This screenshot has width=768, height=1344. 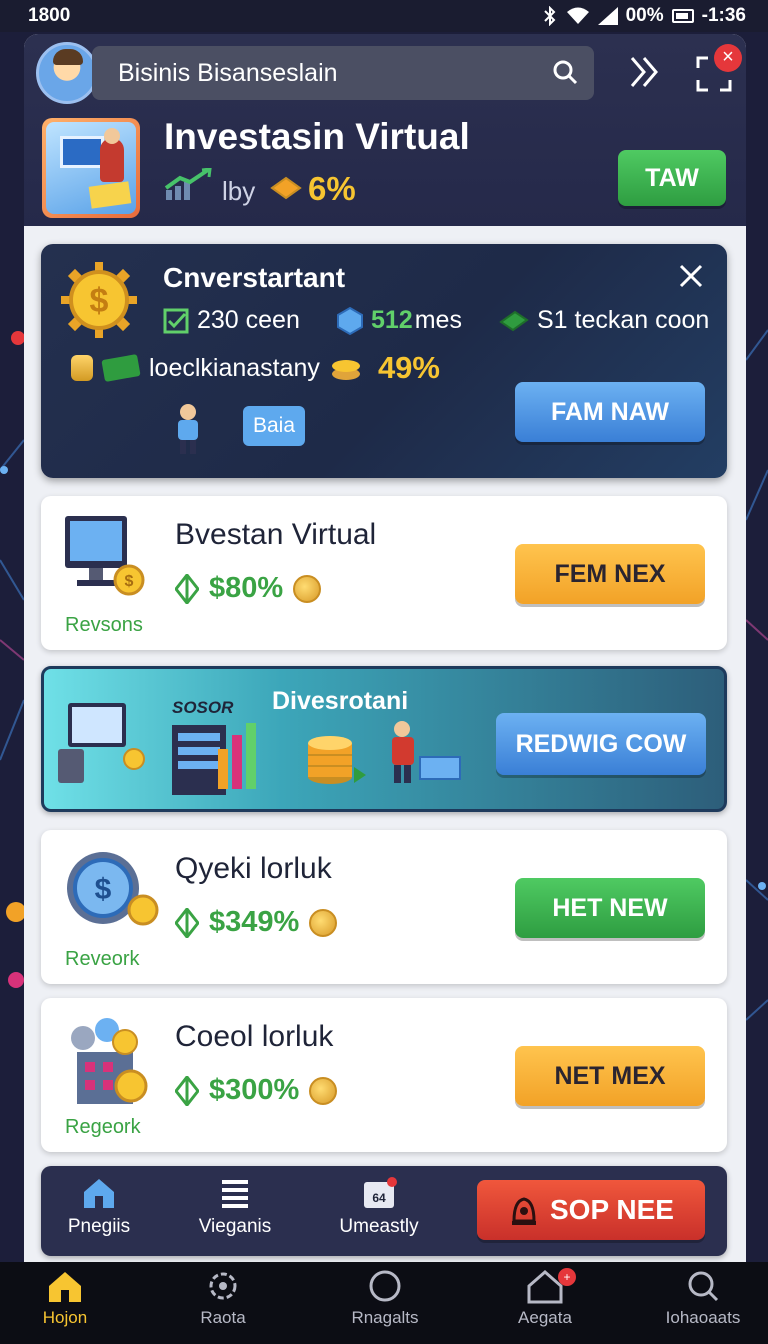 I want to click on status-right: 00% -1:36, so click(x=644, y=16).